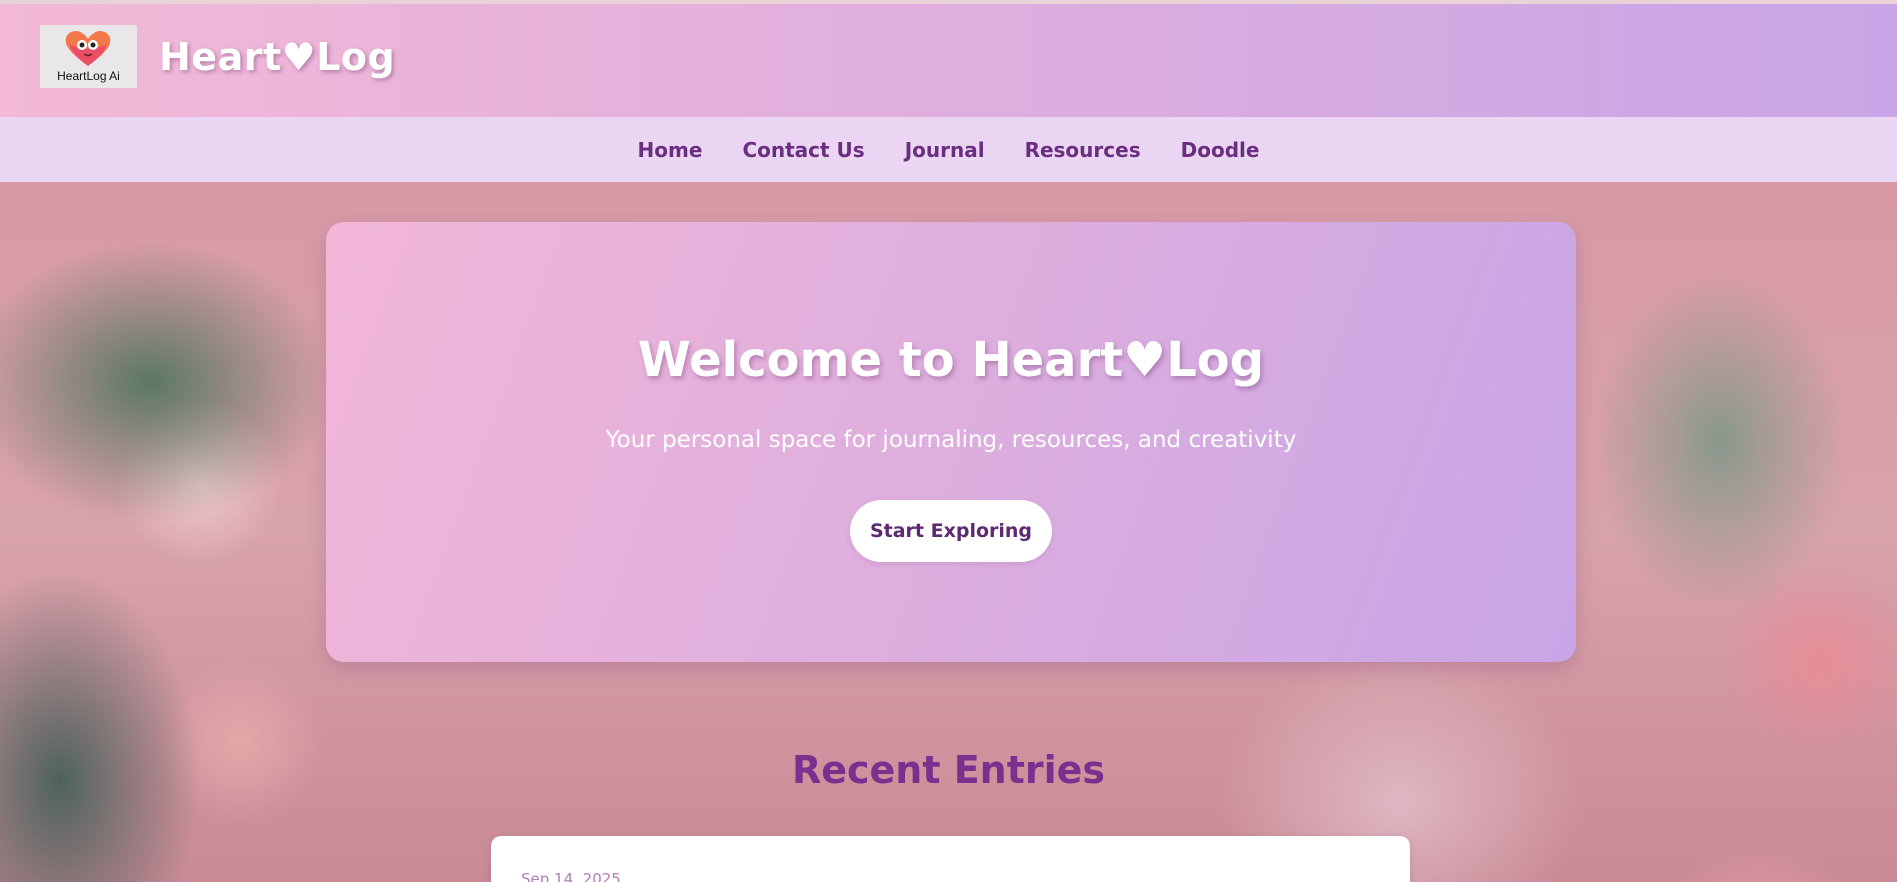 Image resolution: width=1897 pixels, height=882 pixels. What do you see at coordinates (1220, 150) in the screenshot?
I see `nav-item-doodle: Doodle` at bounding box center [1220, 150].